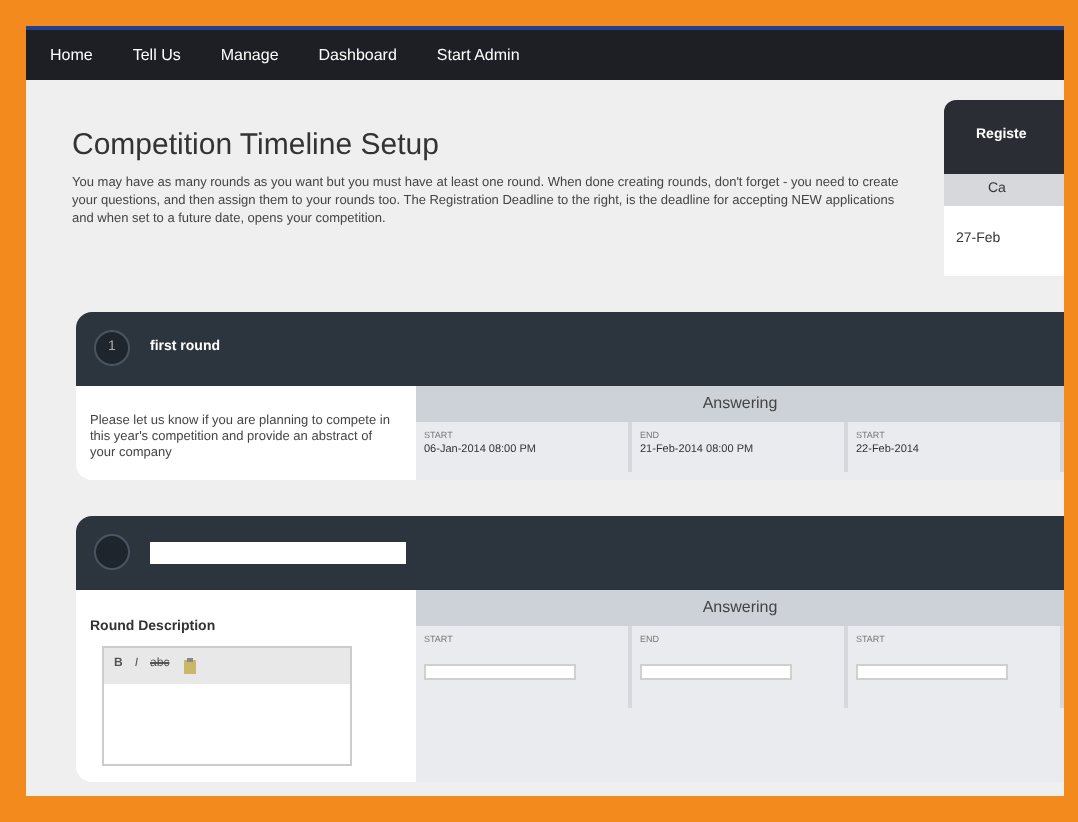  I want to click on round-name-field, so click(278, 552).